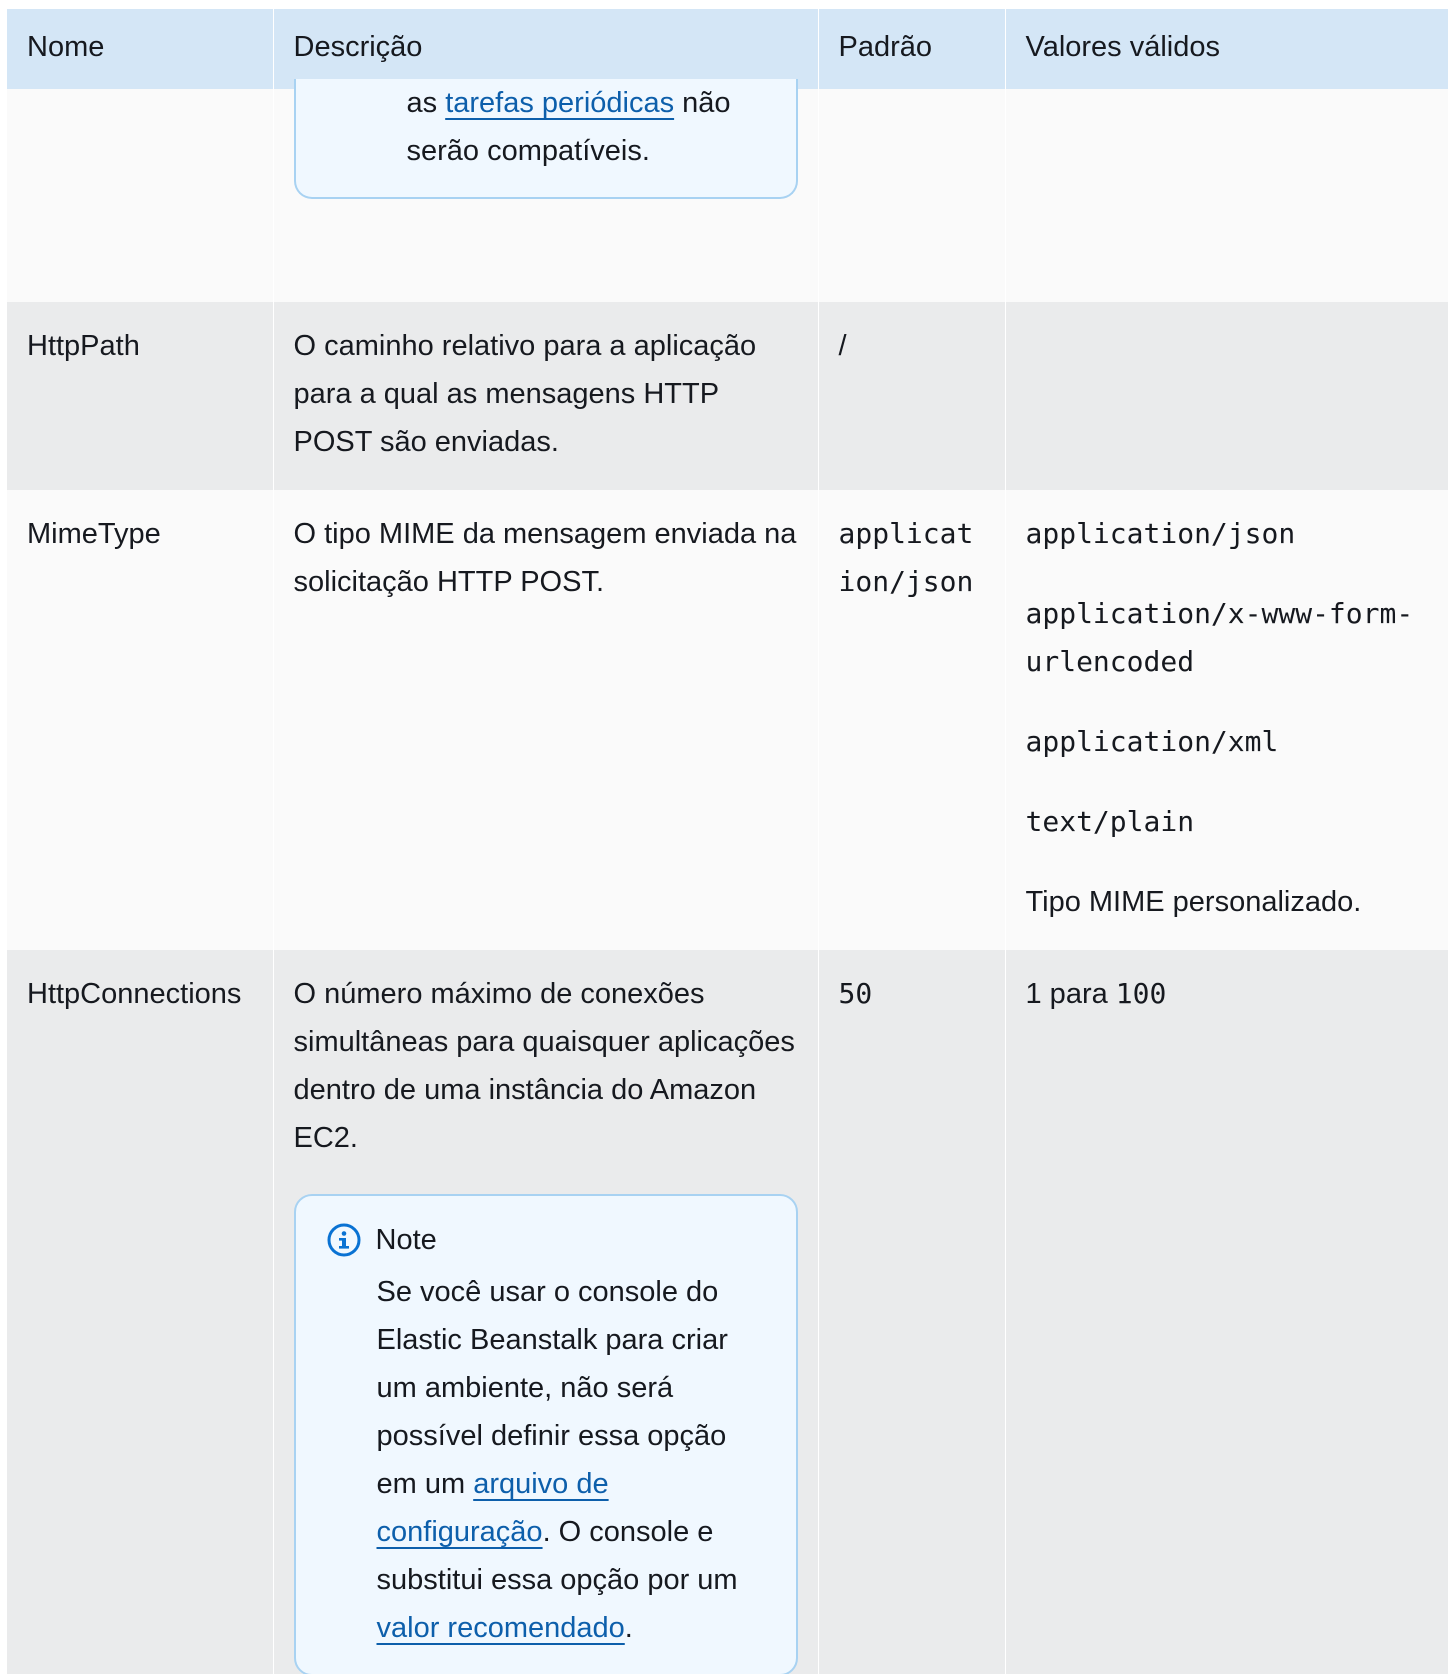 Image resolution: width=1448 pixels, height=1674 pixels. What do you see at coordinates (545, 49) in the screenshot?
I see `header-description: Descrição` at bounding box center [545, 49].